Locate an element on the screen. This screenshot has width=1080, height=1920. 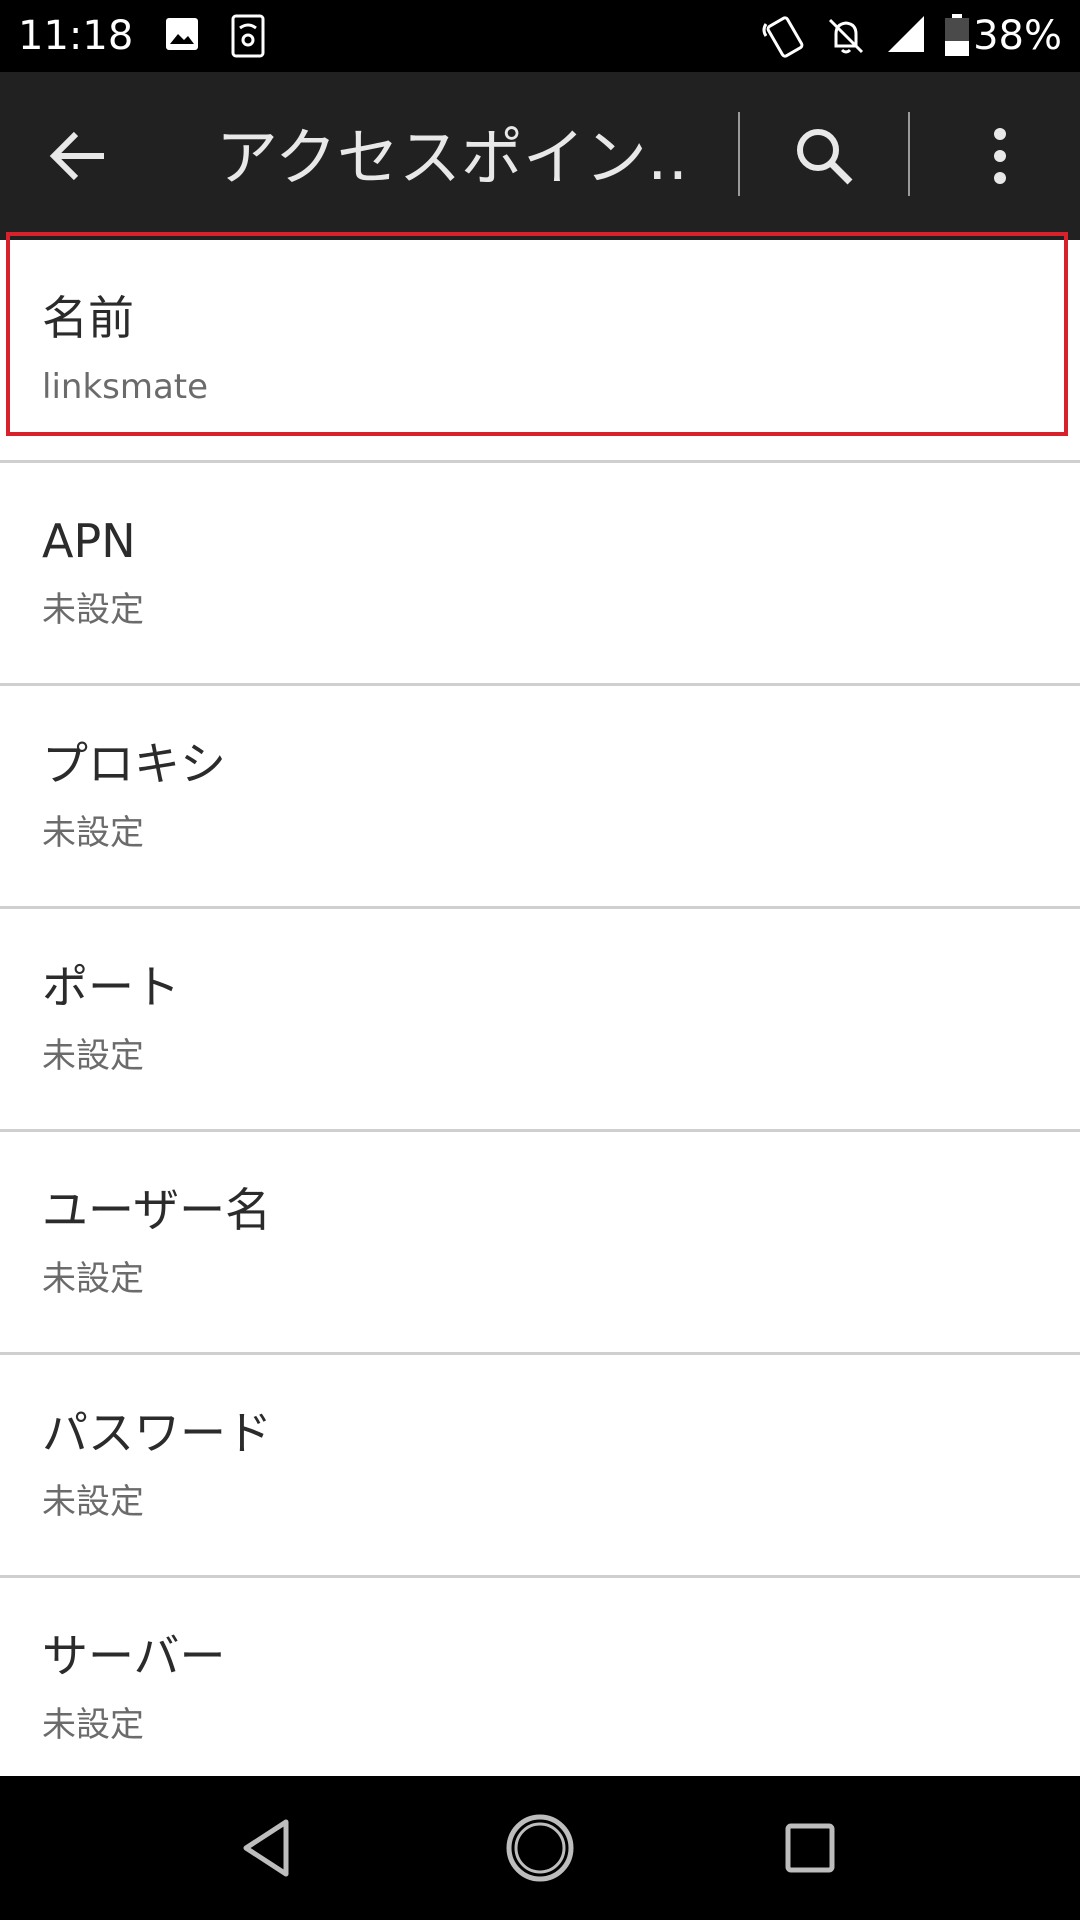
item-title: サーバー is located at coordinates (134, 1656).